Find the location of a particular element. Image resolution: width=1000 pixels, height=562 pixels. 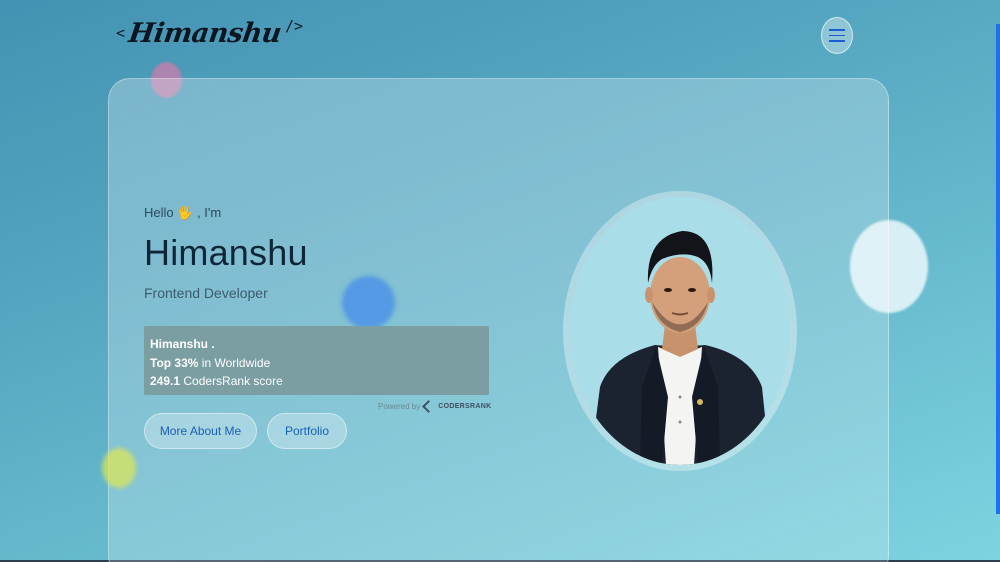

codersrank-user: Himanshu . is located at coordinates (182, 344).